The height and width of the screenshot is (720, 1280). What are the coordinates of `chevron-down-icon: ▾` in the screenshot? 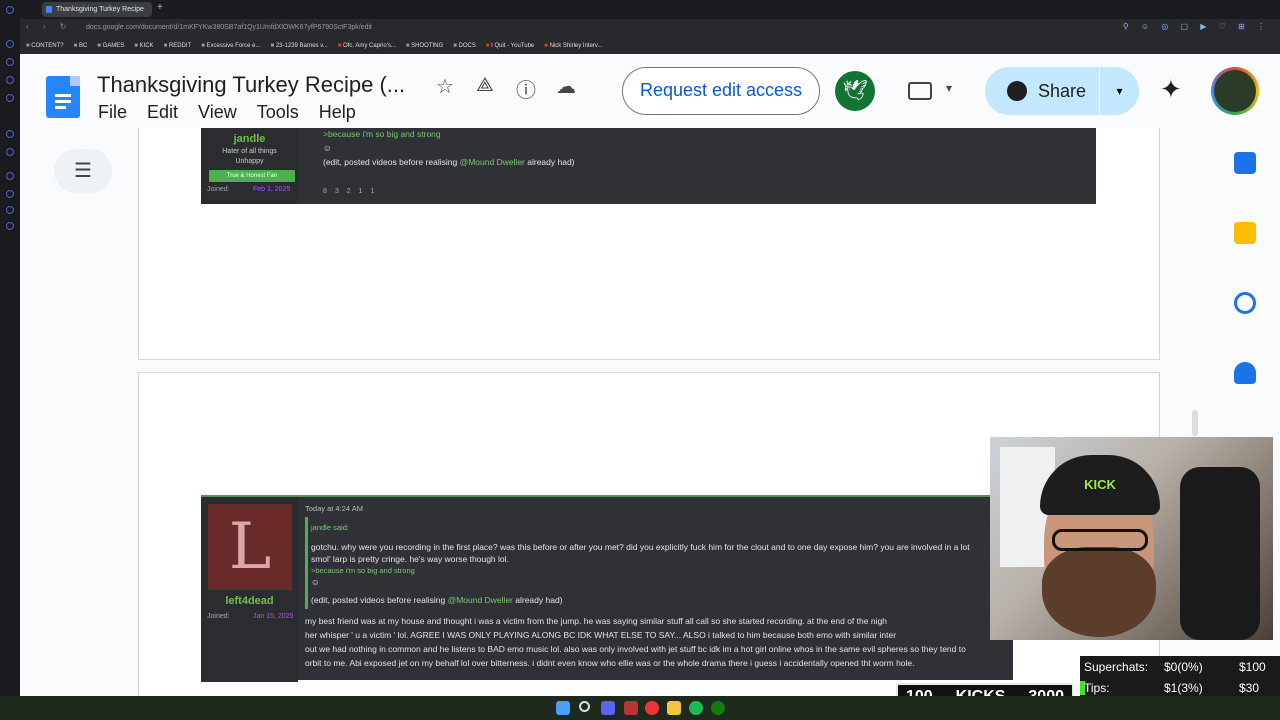 It's located at (949, 88).